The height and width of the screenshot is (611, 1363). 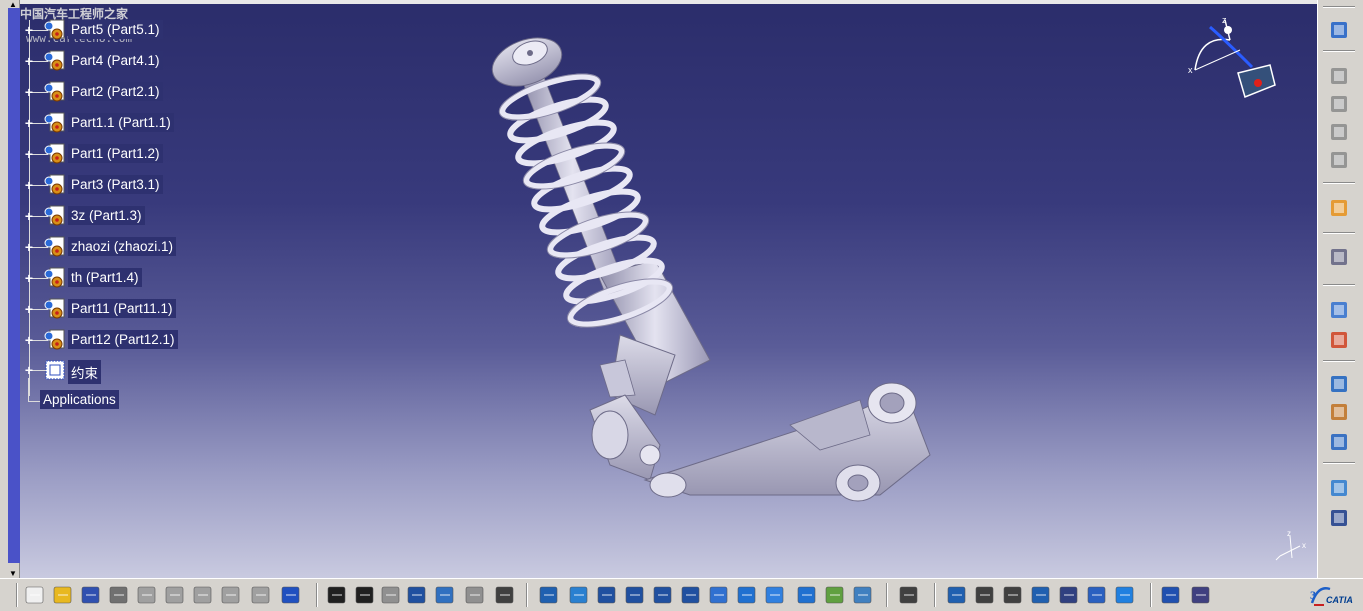 I want to click on right-toolbar, so click(x=1340, y=289).